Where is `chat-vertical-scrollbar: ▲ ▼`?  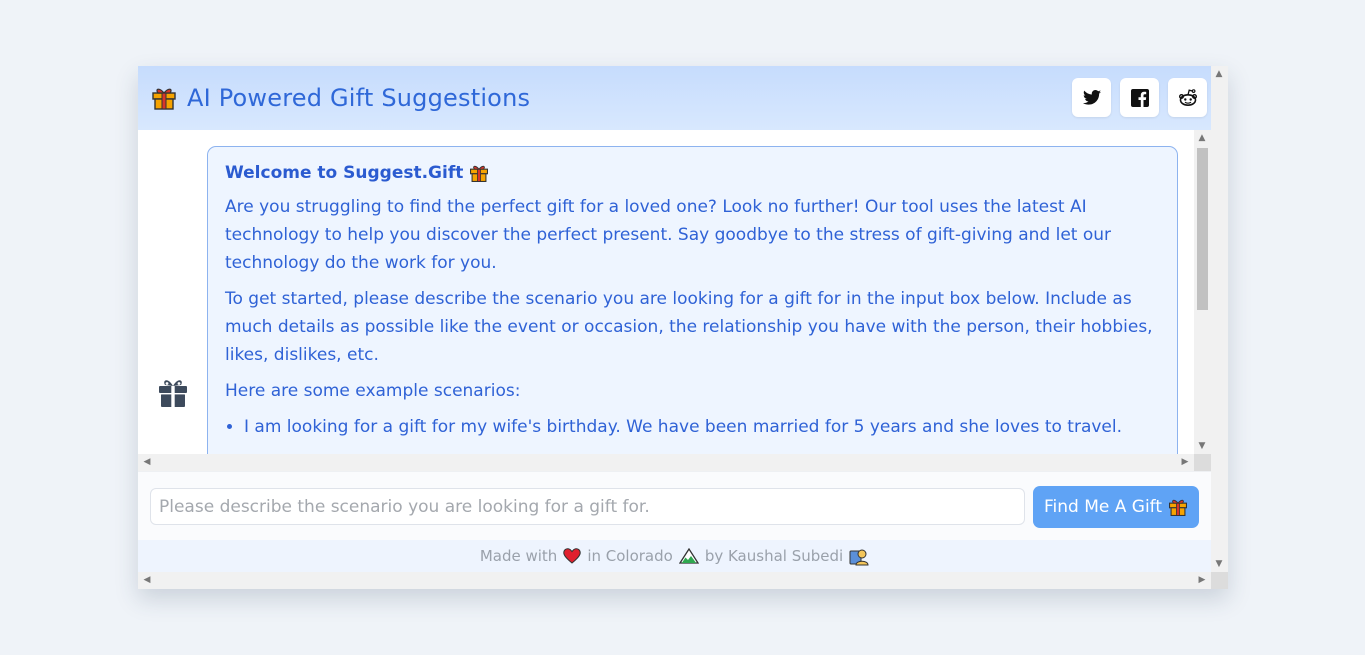
chat-vertical-scrollbar: ▲ ▼ is located at coordinates (1202, 292).